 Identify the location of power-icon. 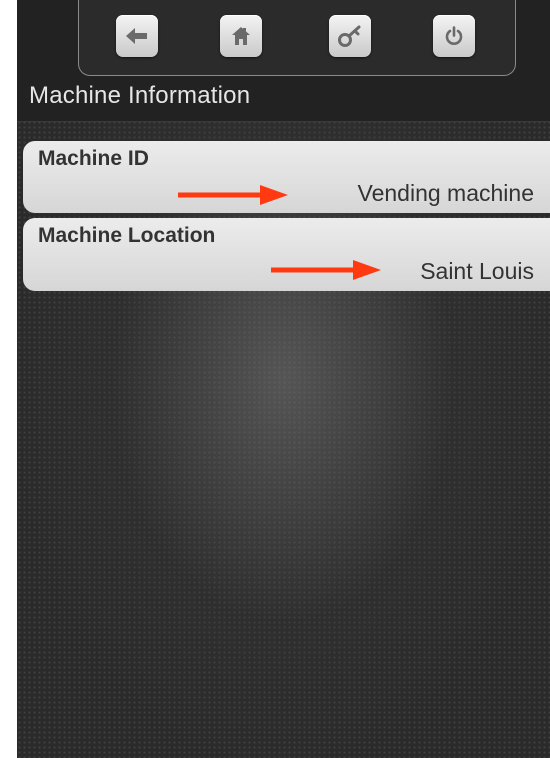
(454, 35).